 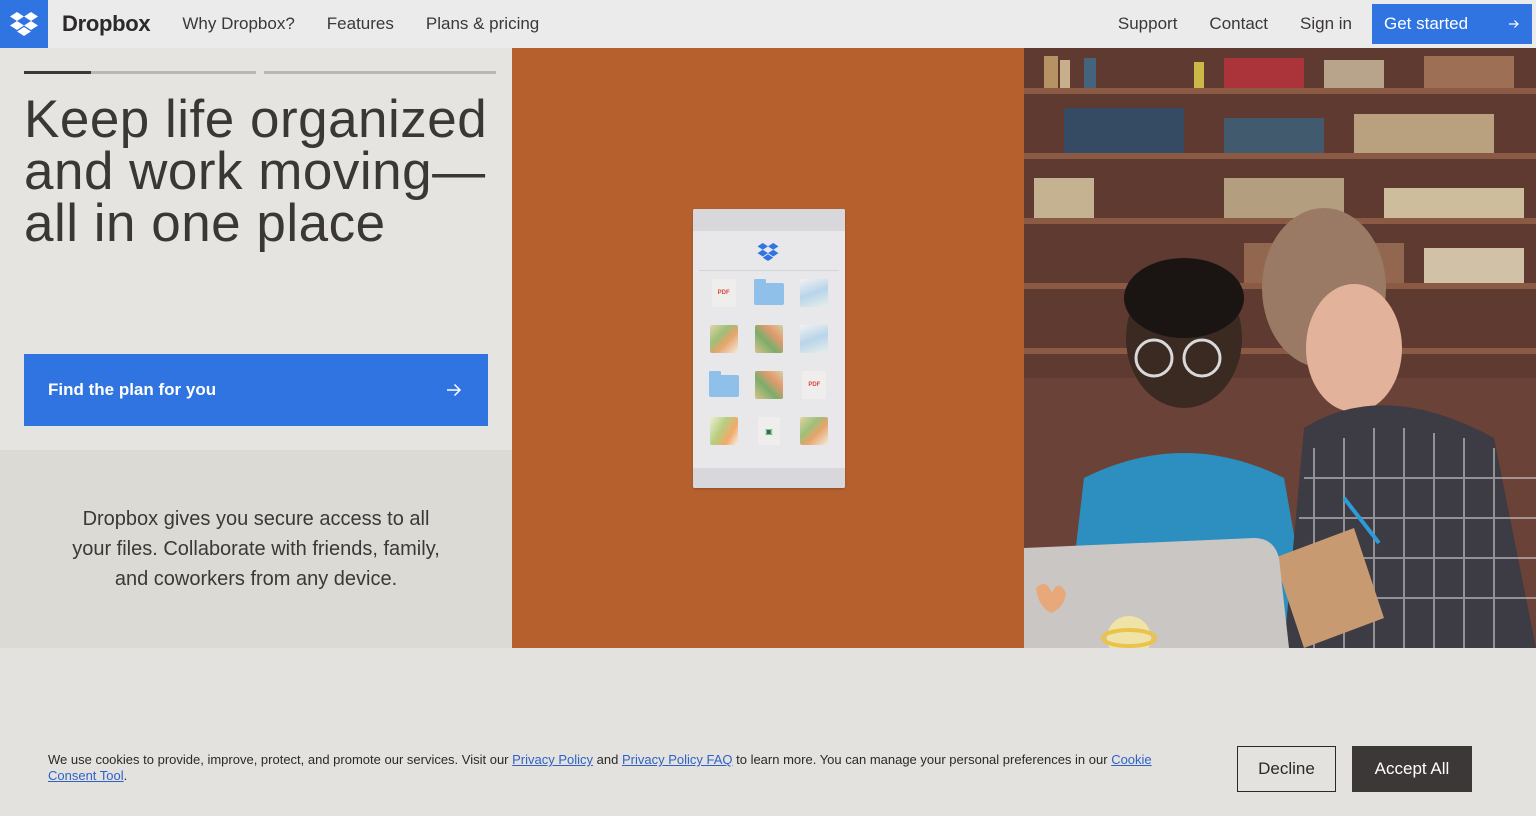 What do you see at coordinates (260, 72) in the screenshot?
I see `carousel-progress` at bounding box center [260, 72].